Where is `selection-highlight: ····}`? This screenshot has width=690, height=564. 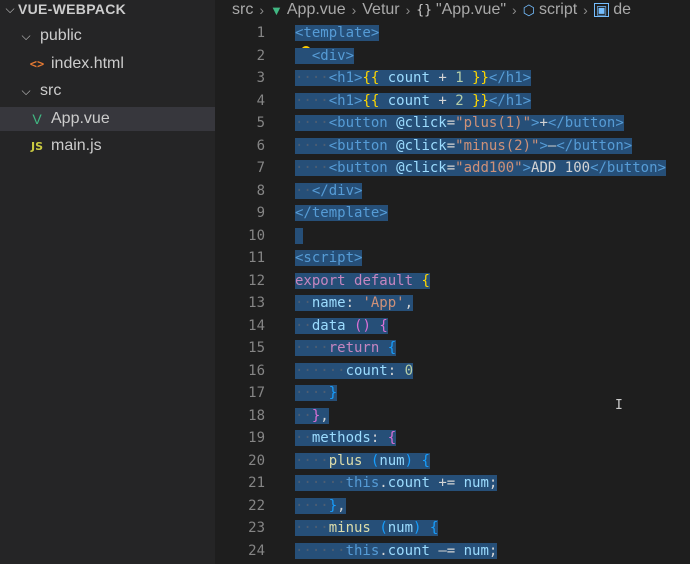
selection-highlight: ····} is located at coordinates (316, 393).